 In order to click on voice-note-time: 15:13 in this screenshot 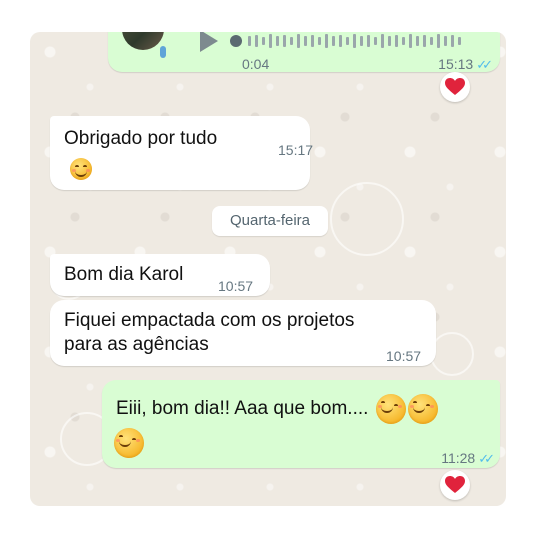, I will do `click(456, 64)`.